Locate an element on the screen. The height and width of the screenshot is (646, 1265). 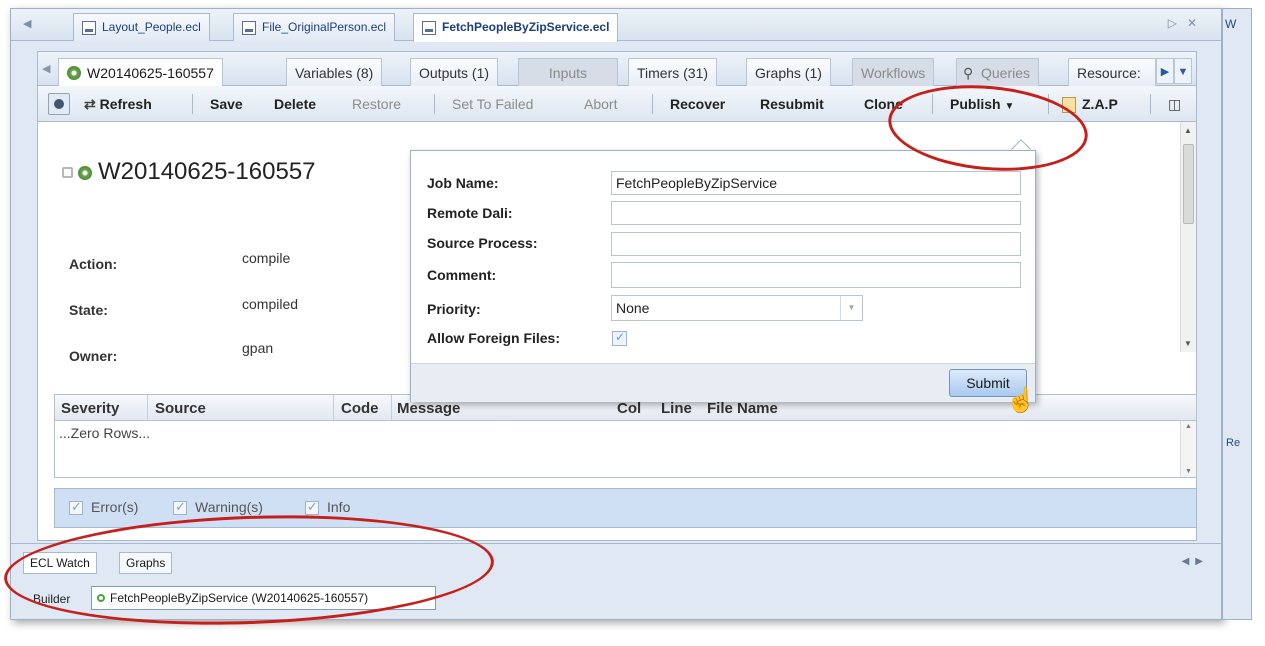
editor-tab-label: Layout_People.ecl is located at coordinates (151, 27).